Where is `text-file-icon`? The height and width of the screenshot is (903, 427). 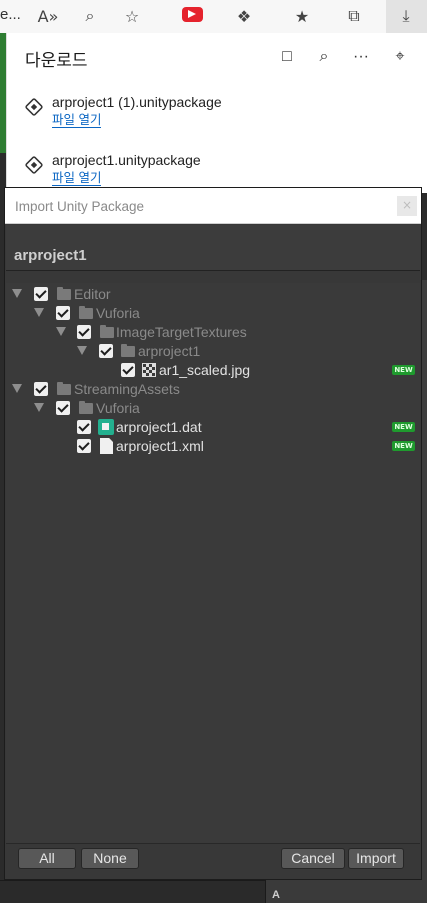
text-file-icon is located at coordinates (106, 446).